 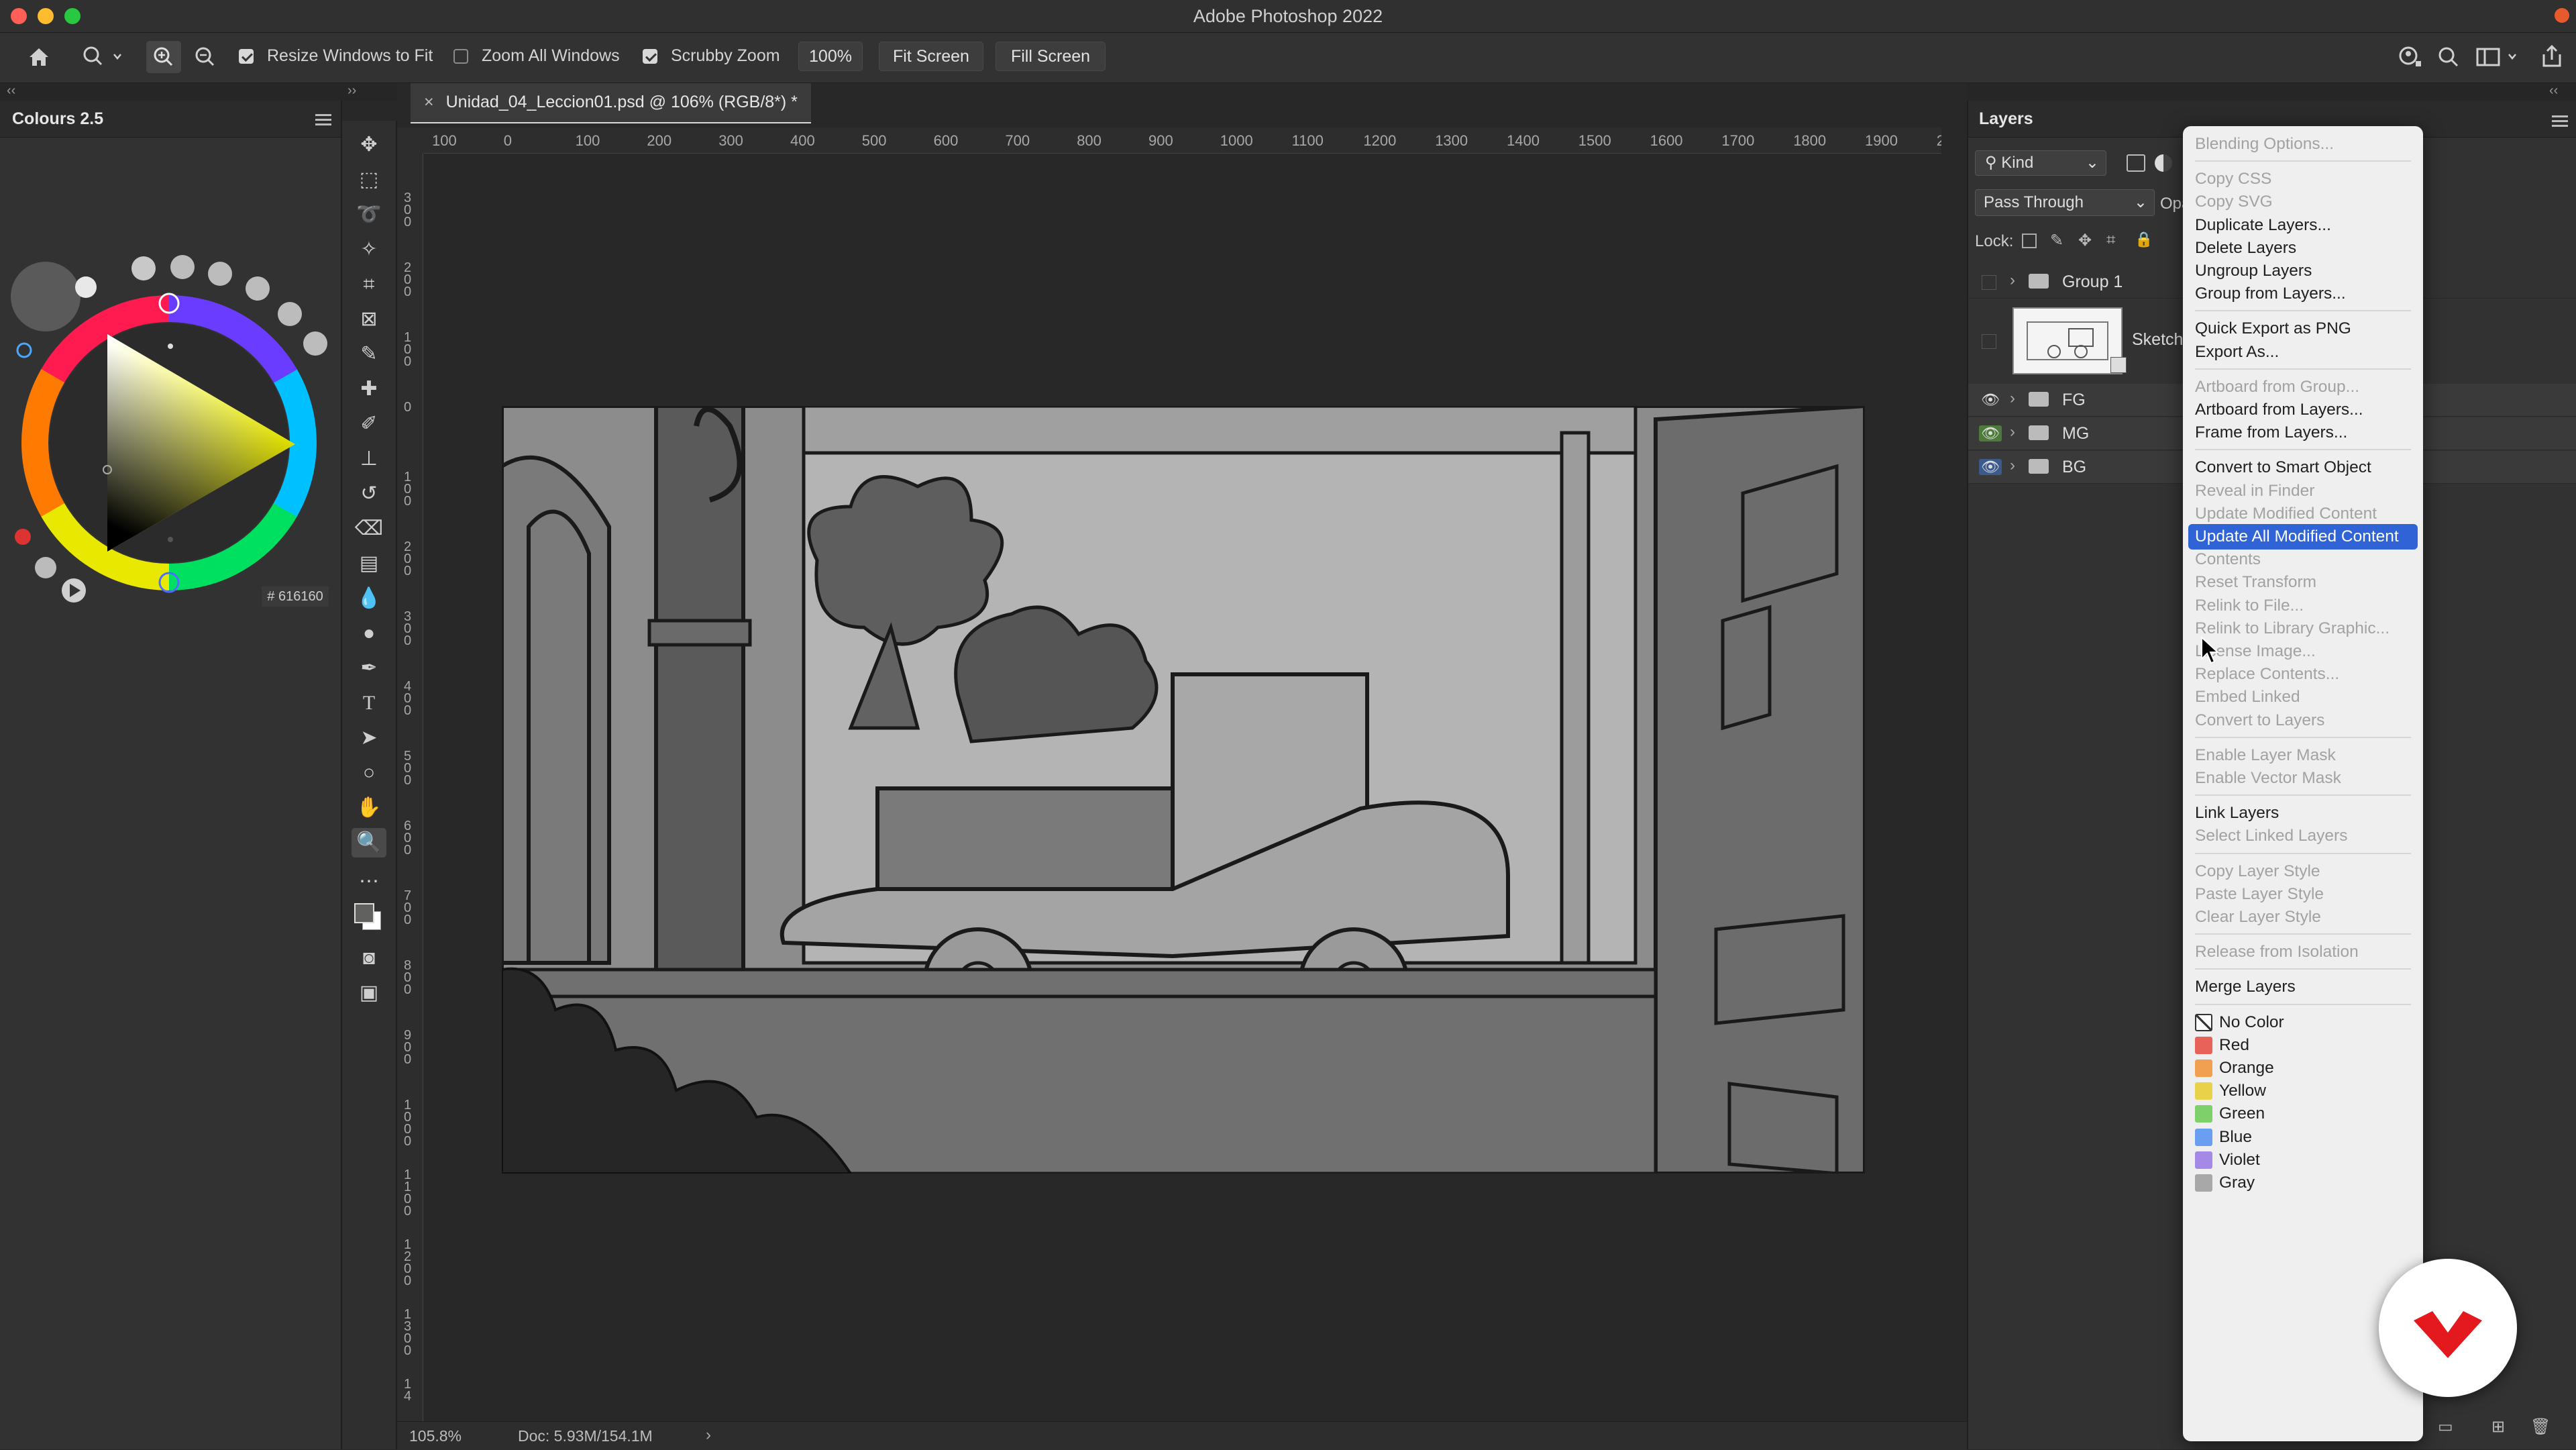 I want to click on dodge-tool-icon: ●, so click(x=369, y=633).